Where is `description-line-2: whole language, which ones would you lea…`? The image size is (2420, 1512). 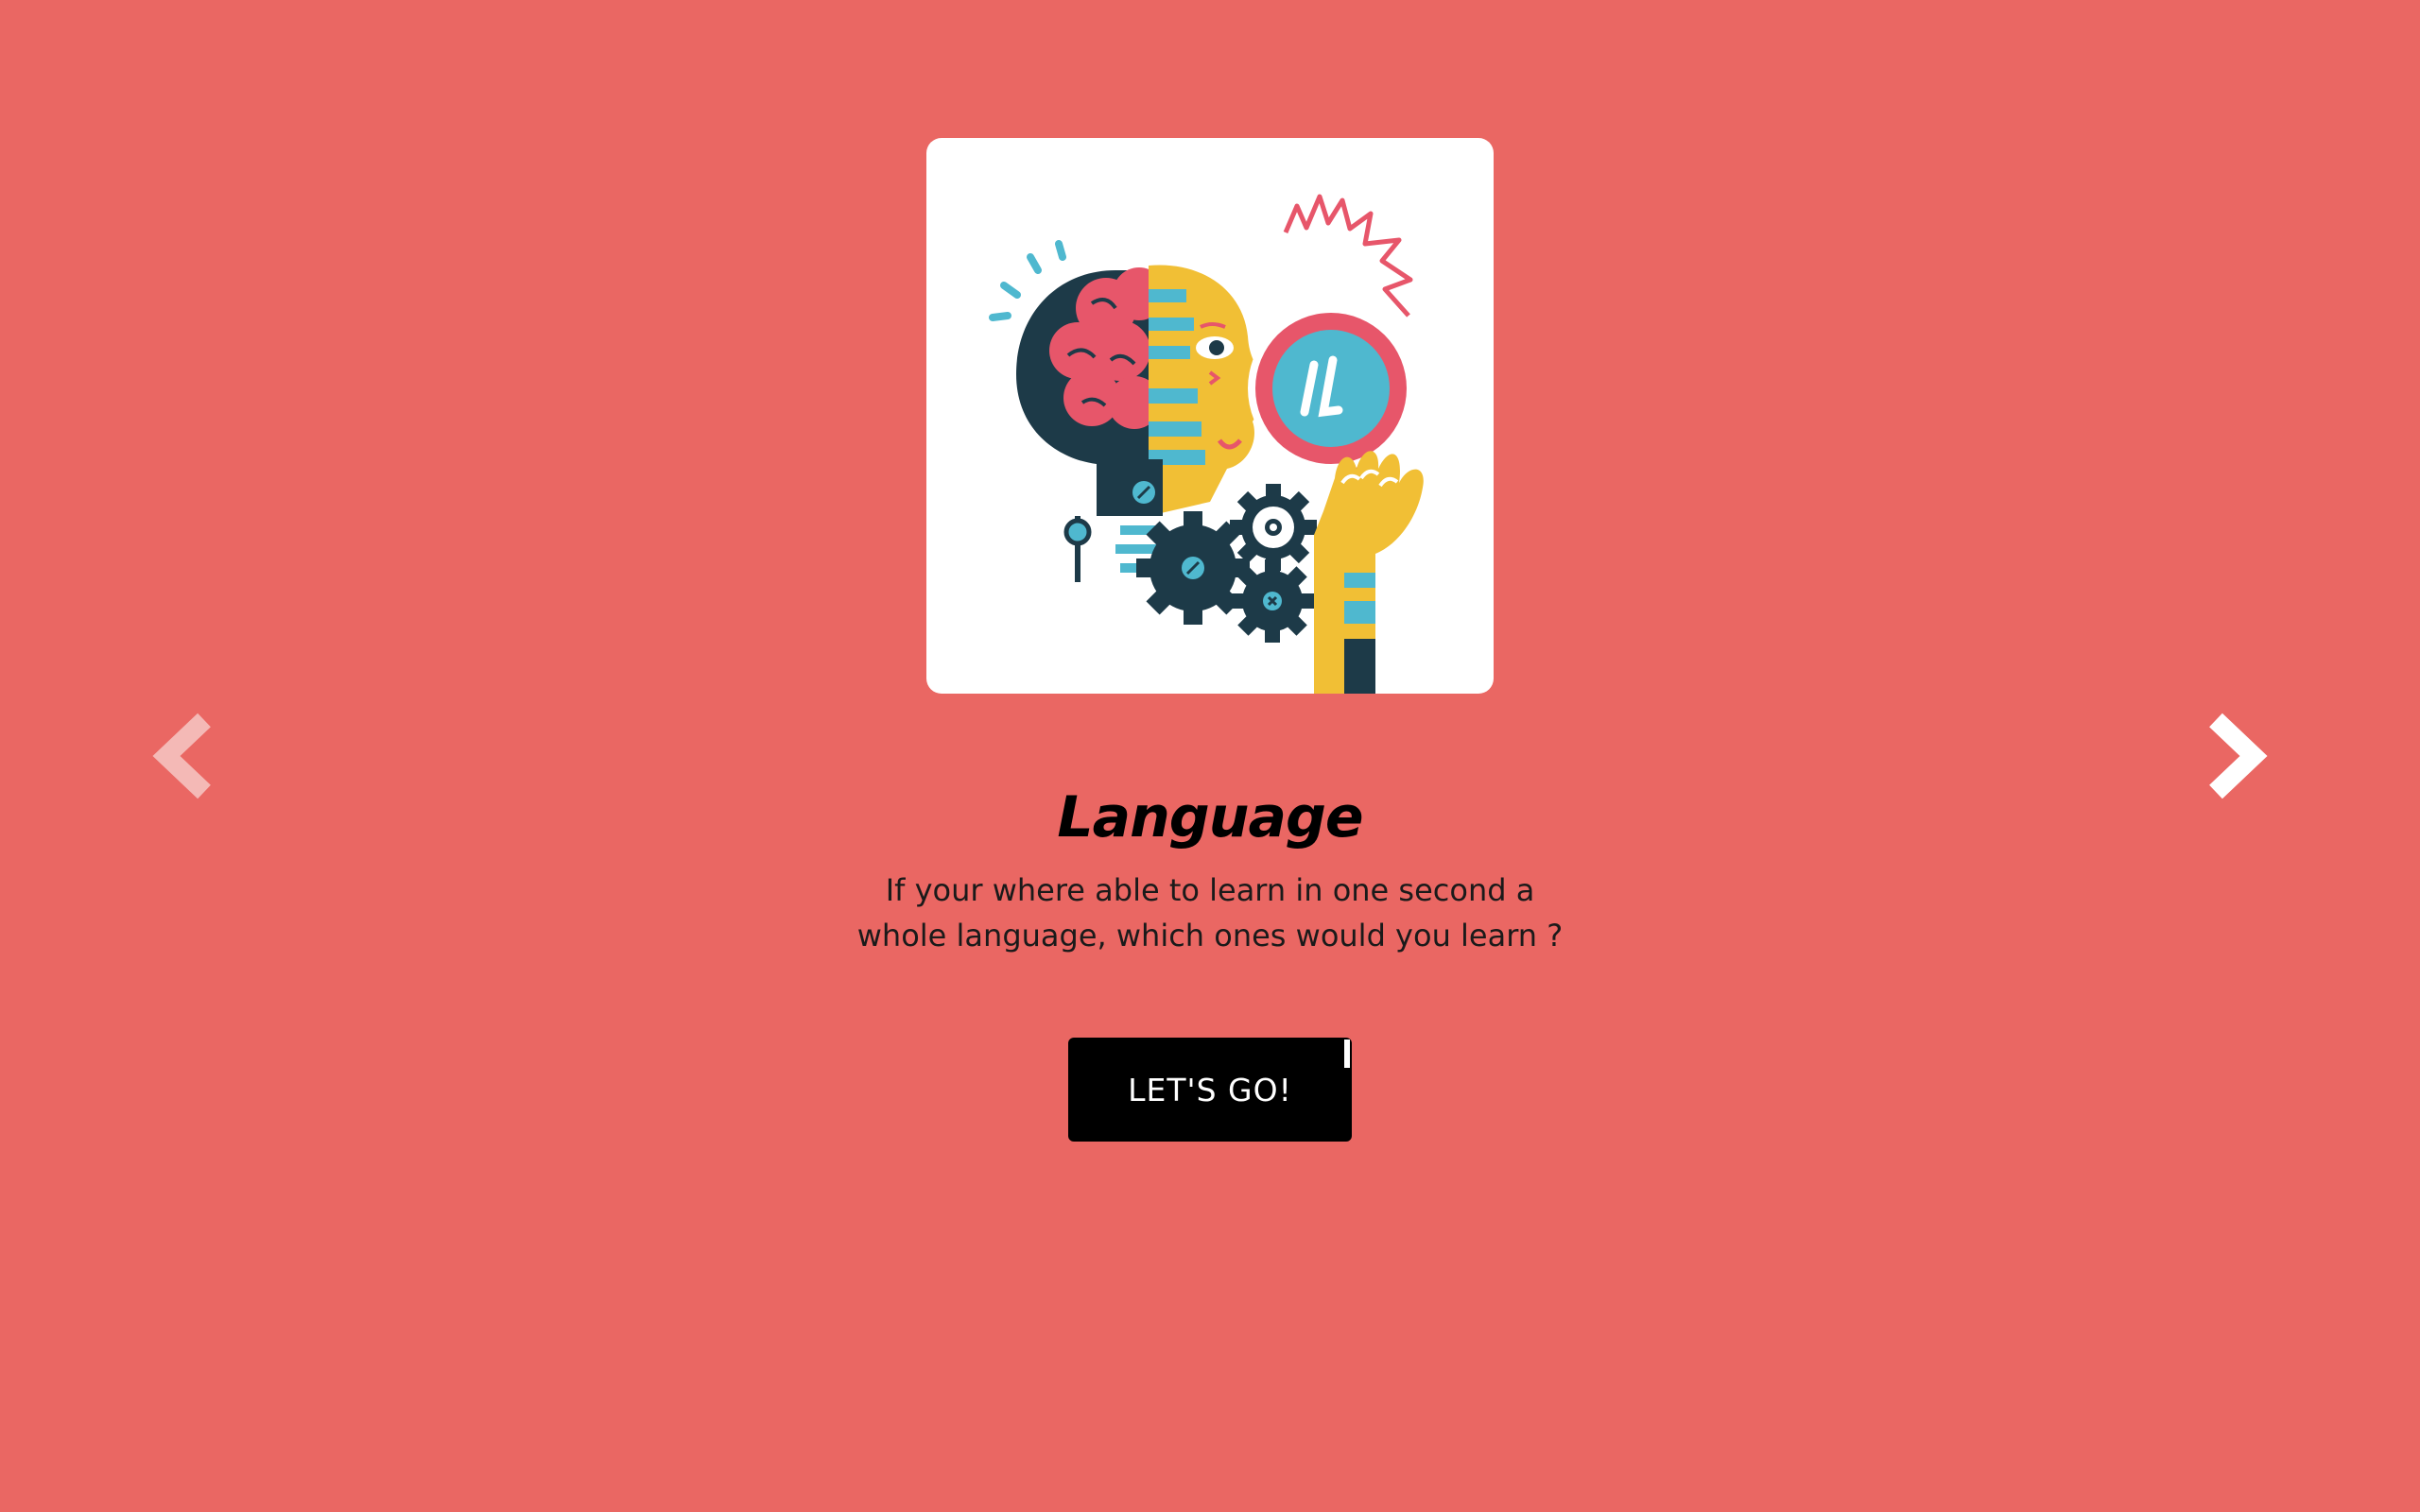 description-line-2: whole language, which ones would you lea… is located at coordinates (1210, 936).